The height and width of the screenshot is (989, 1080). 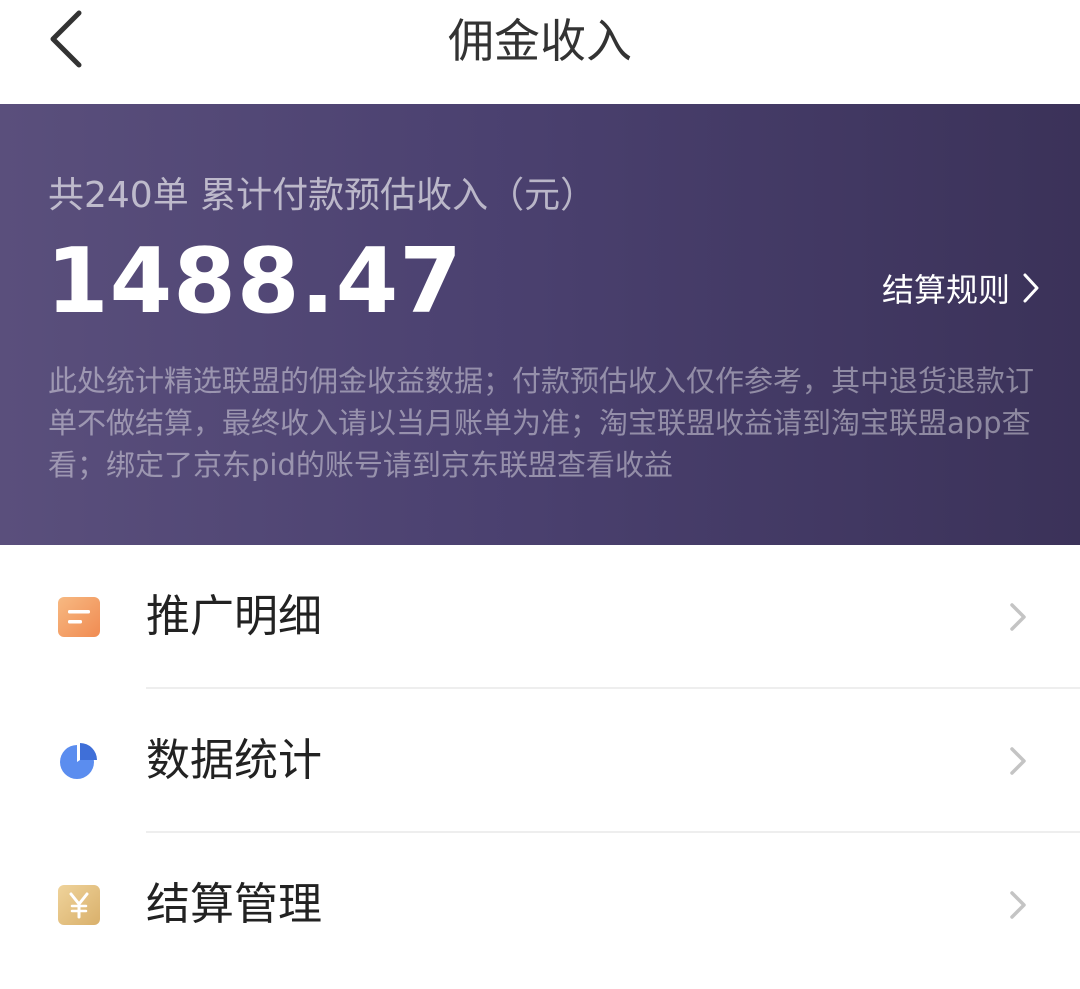 What do you see at coordinates (79, 617) in the screenshot?
I see `document-icon` at bounding box center [79, 617].